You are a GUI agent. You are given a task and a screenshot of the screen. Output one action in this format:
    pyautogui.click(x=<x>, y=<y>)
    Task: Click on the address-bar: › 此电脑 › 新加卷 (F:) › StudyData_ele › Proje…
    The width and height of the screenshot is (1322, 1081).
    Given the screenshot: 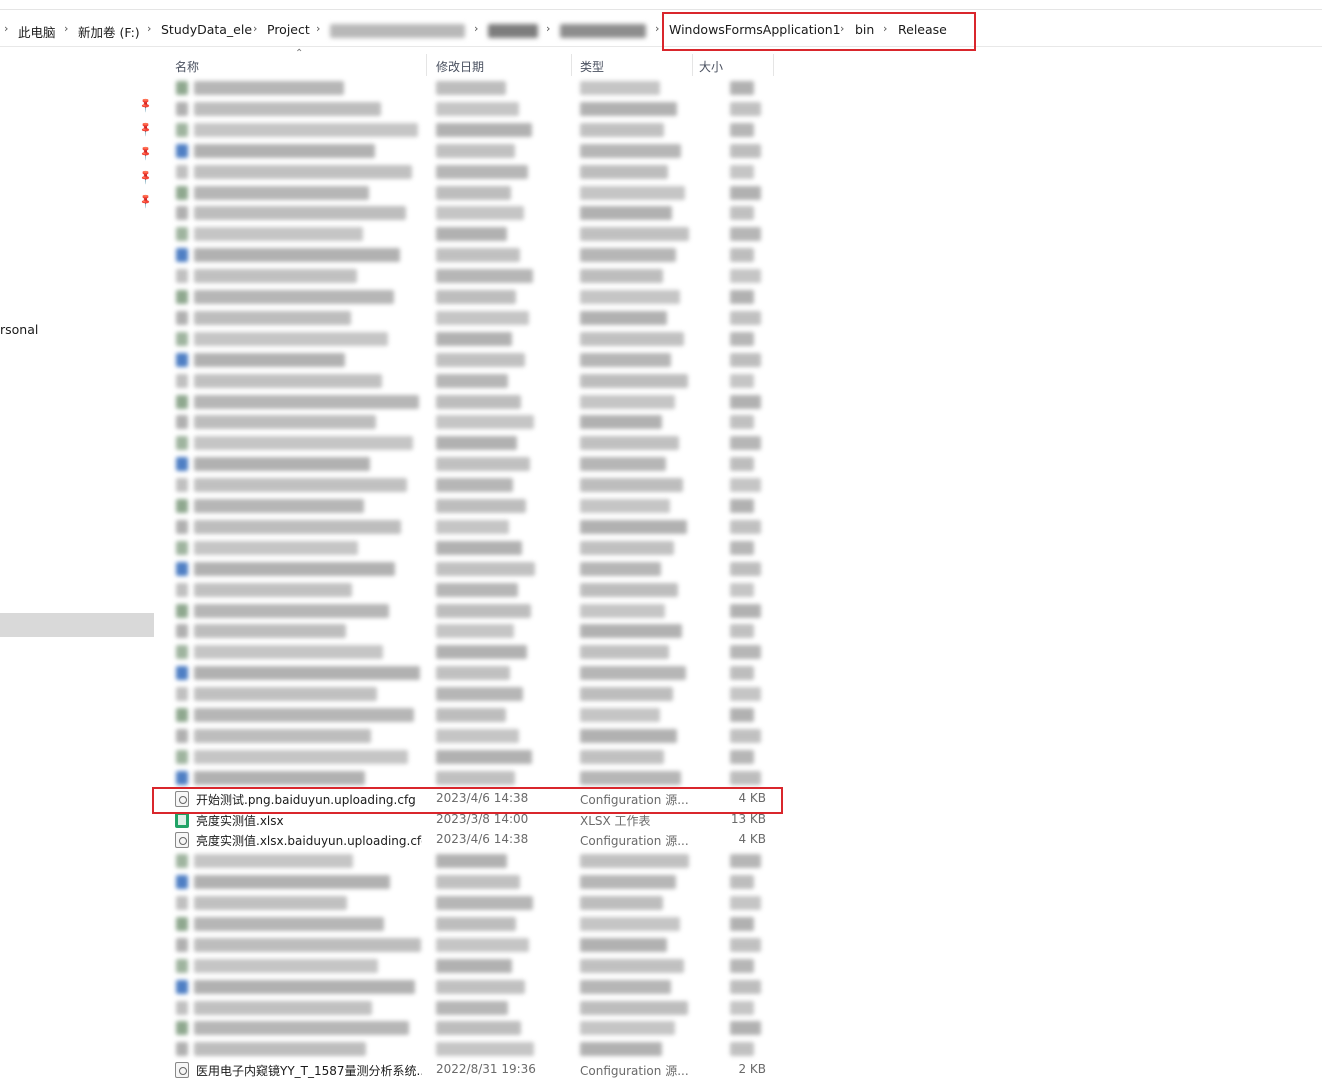 What is the action you would take?
    pyautogui.click(x=661, y=29)
    